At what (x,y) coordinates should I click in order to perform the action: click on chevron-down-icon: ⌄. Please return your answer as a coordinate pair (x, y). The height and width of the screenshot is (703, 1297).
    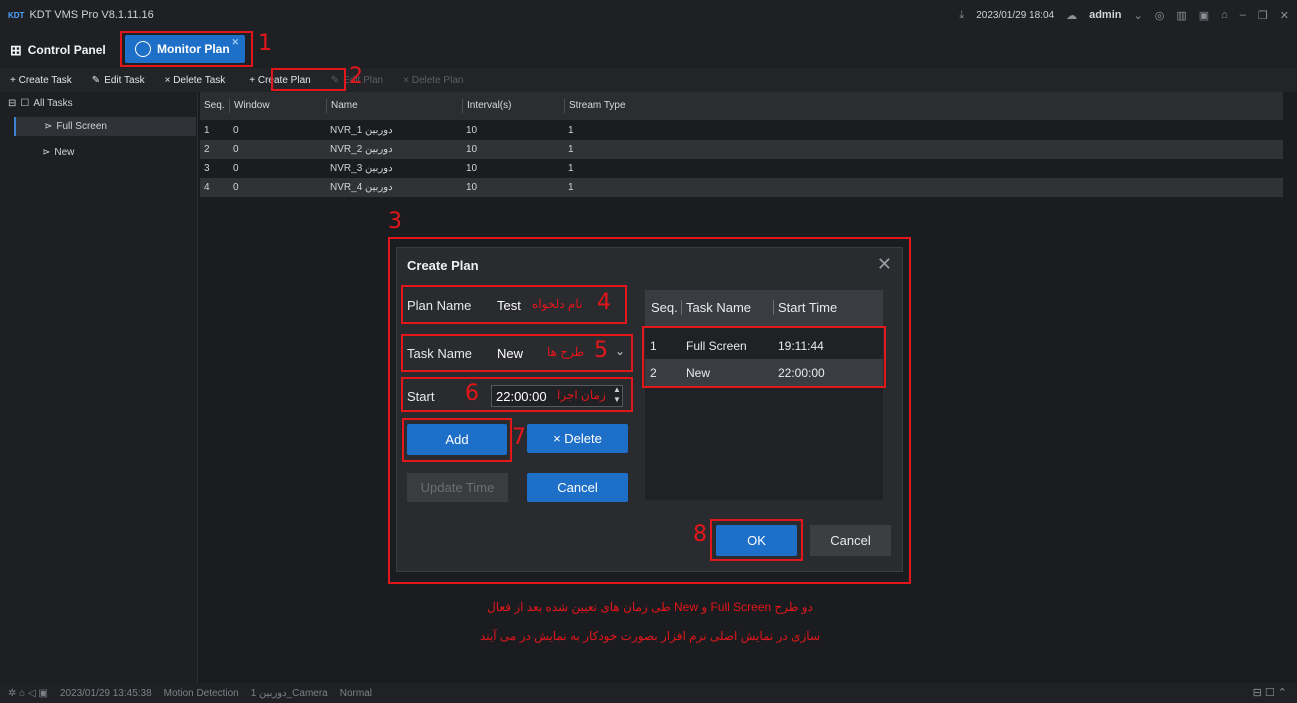
    Looking at the image, I should click on (1137, 15).